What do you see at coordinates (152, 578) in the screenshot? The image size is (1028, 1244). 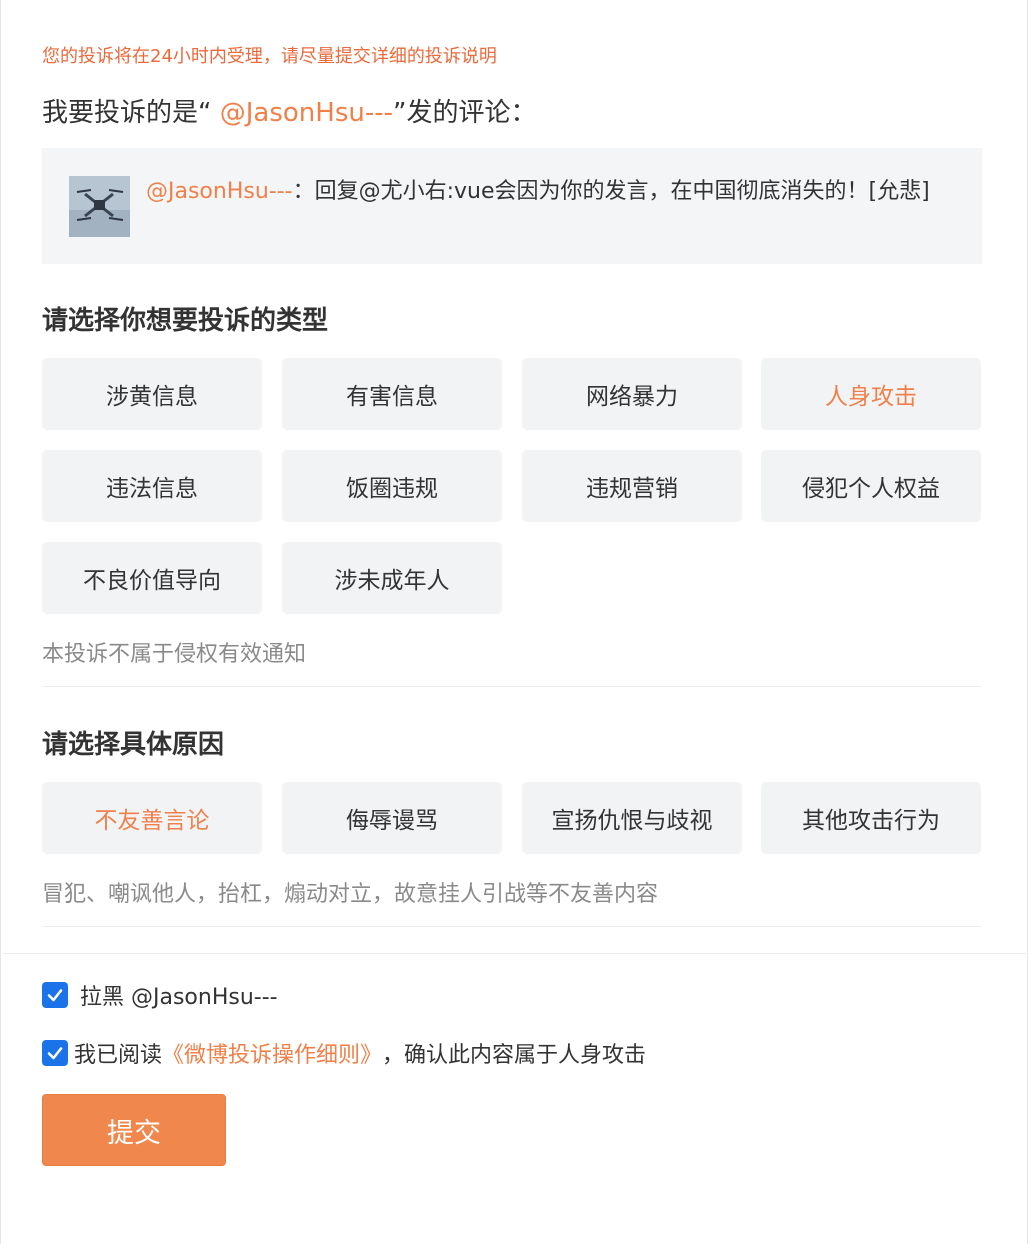 I see `complaint-type-option: 不良价值导向` at bounding box center [152, 578].